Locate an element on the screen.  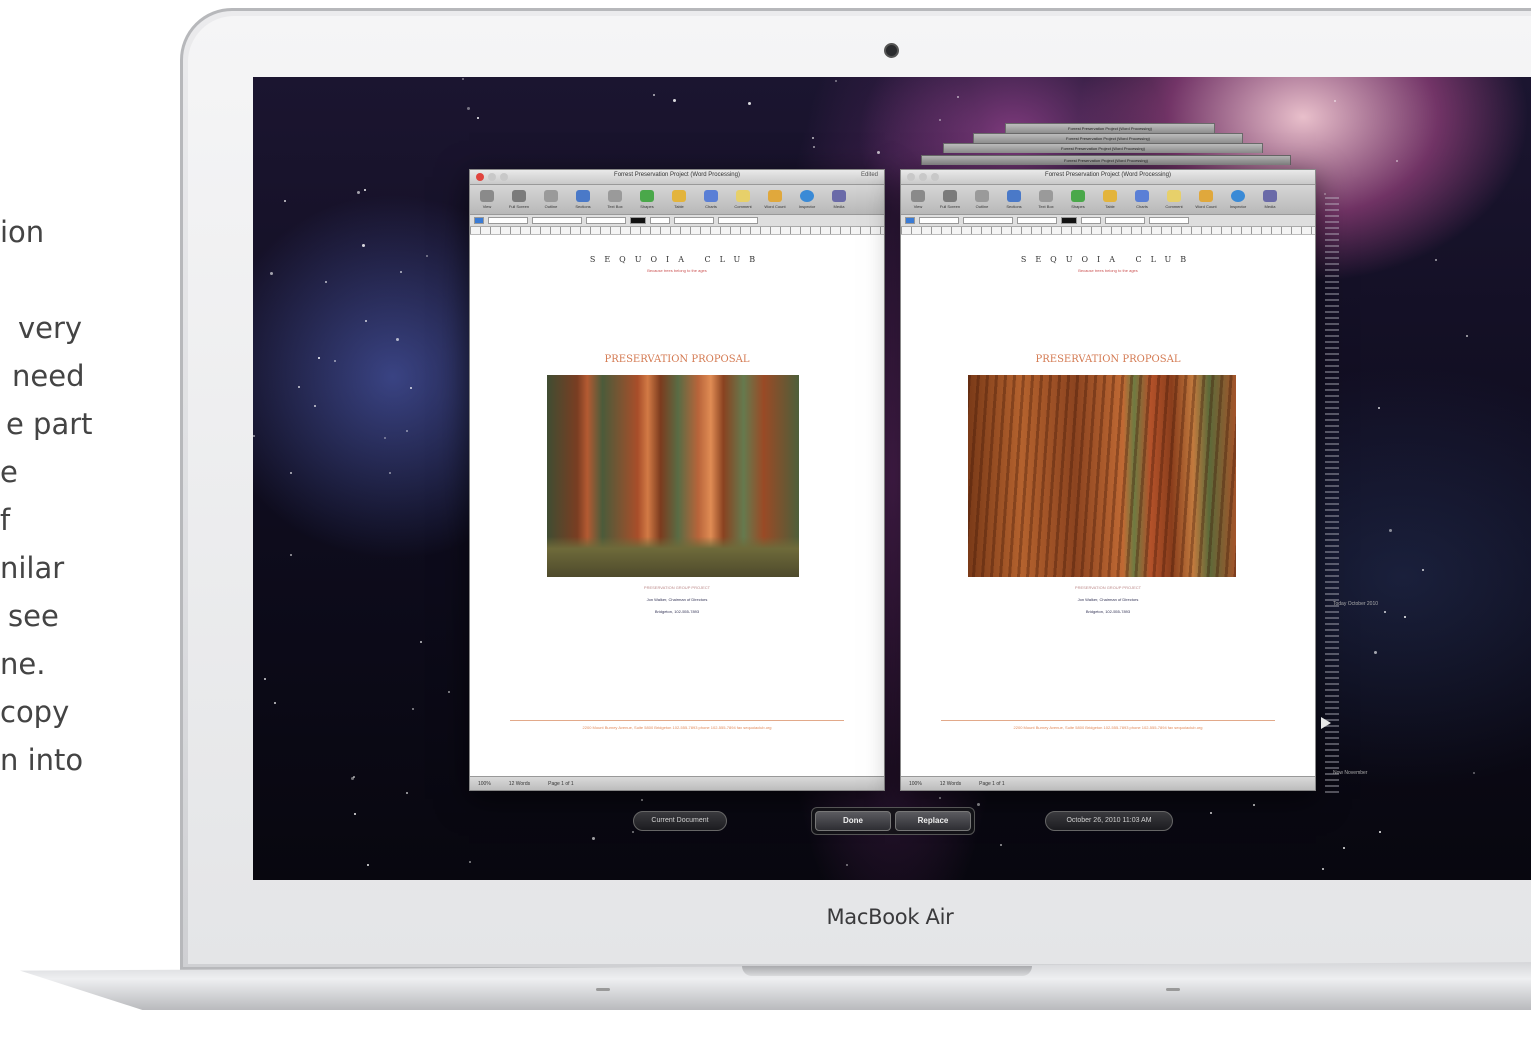
toolbar-inspector-button: Inspector is located at coordinates (807, 199).